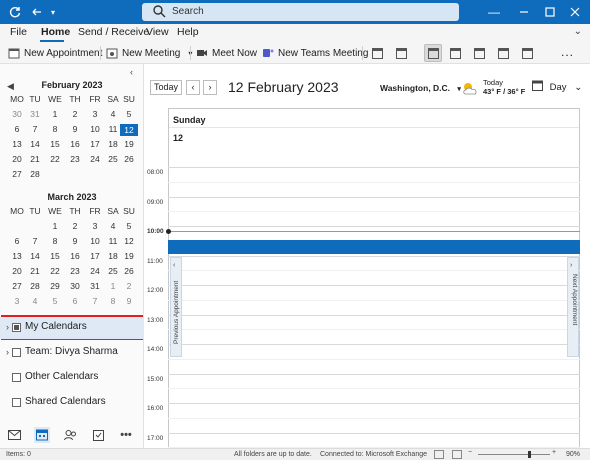 The height and width of the screenshot is (460, 590). What do you see at coordinates (149, 53) in the screenshot?
I see `new-meeting-button: New Meeting ▾` at bounding box center [149, 53].